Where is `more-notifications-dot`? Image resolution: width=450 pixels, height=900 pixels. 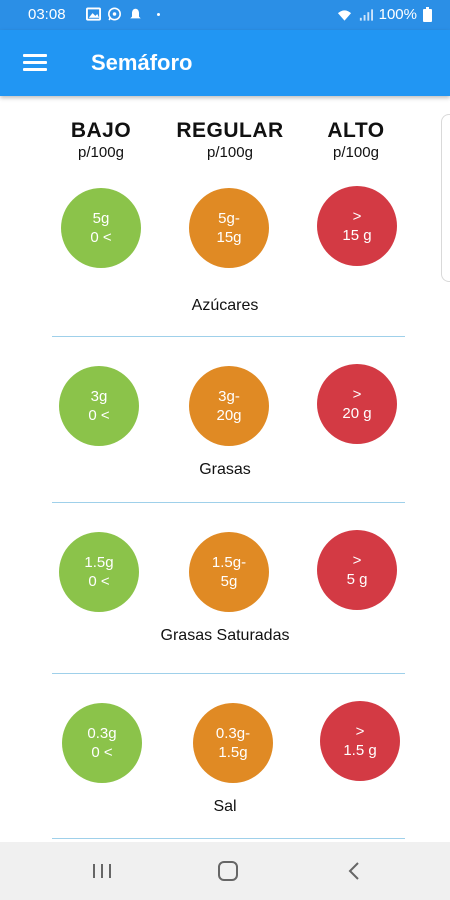 more-notifications-dot is located at coordinates (158, 14).